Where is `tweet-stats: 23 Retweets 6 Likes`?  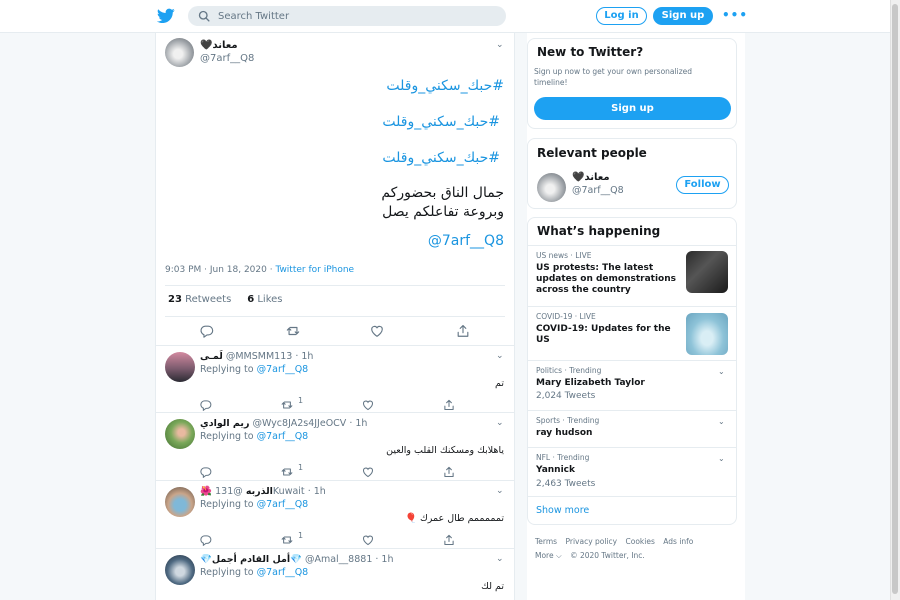 tweet-stats: 23 Retweets 6 Likes is located at coordinates (225, 299).